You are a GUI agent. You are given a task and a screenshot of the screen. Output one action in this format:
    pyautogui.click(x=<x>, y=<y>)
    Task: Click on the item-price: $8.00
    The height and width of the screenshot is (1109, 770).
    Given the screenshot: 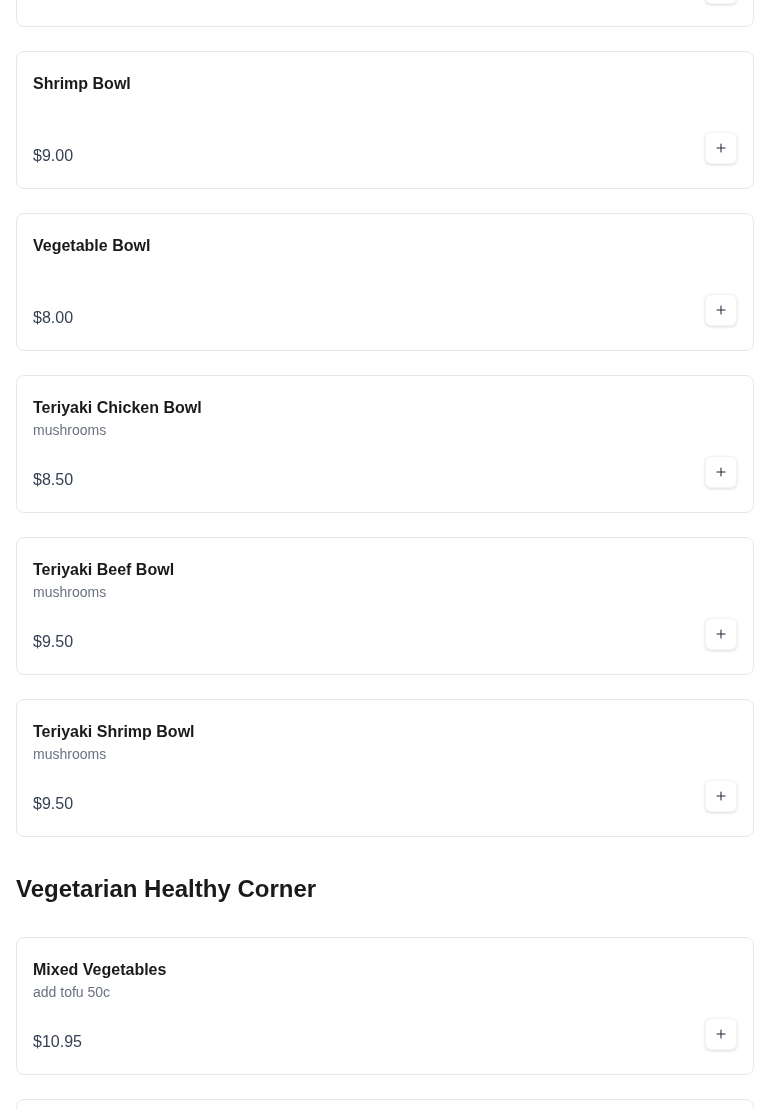 What is the action you would take?
    pyautogui.click(x=53, y=318)
    